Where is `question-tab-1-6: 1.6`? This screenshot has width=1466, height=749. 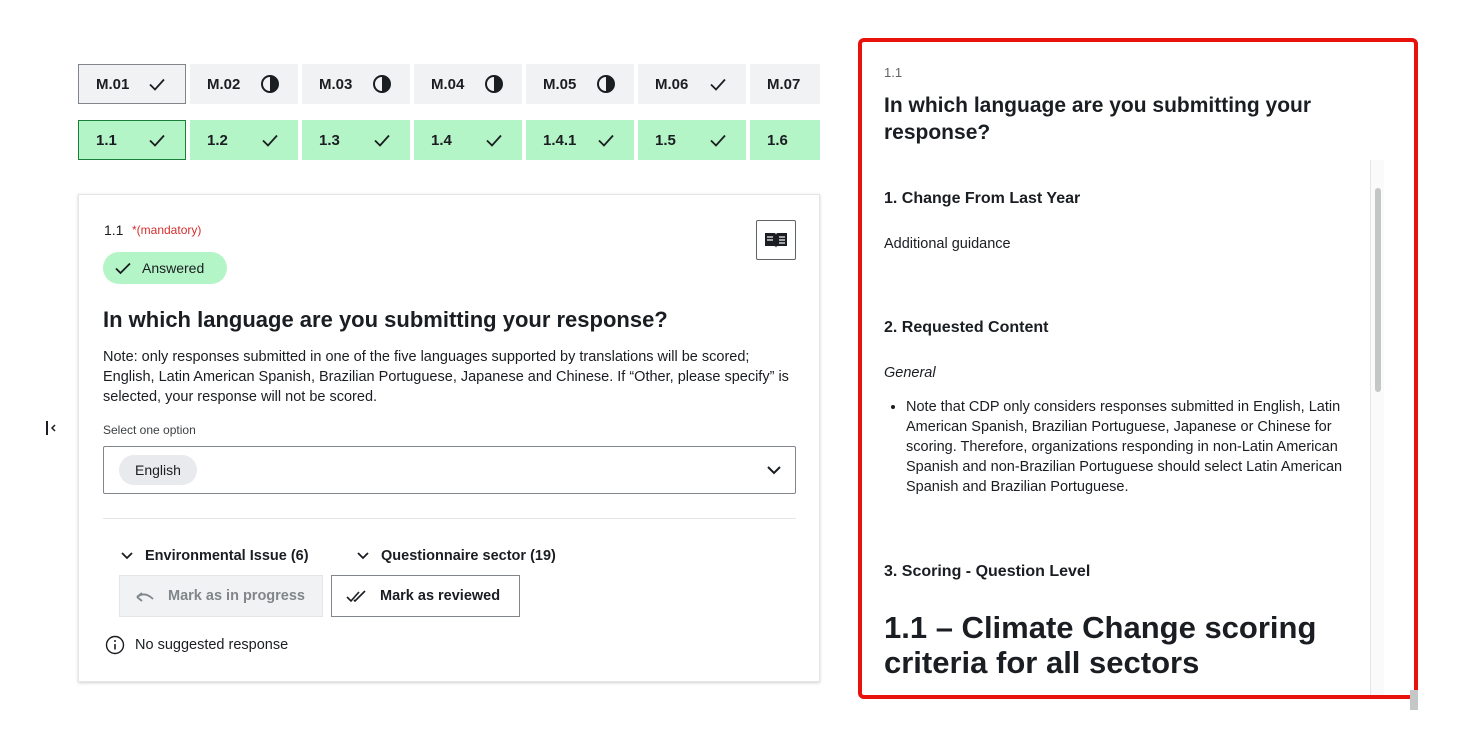 question-tab-1-6: 1.6 is located at coordinates (785, 140).